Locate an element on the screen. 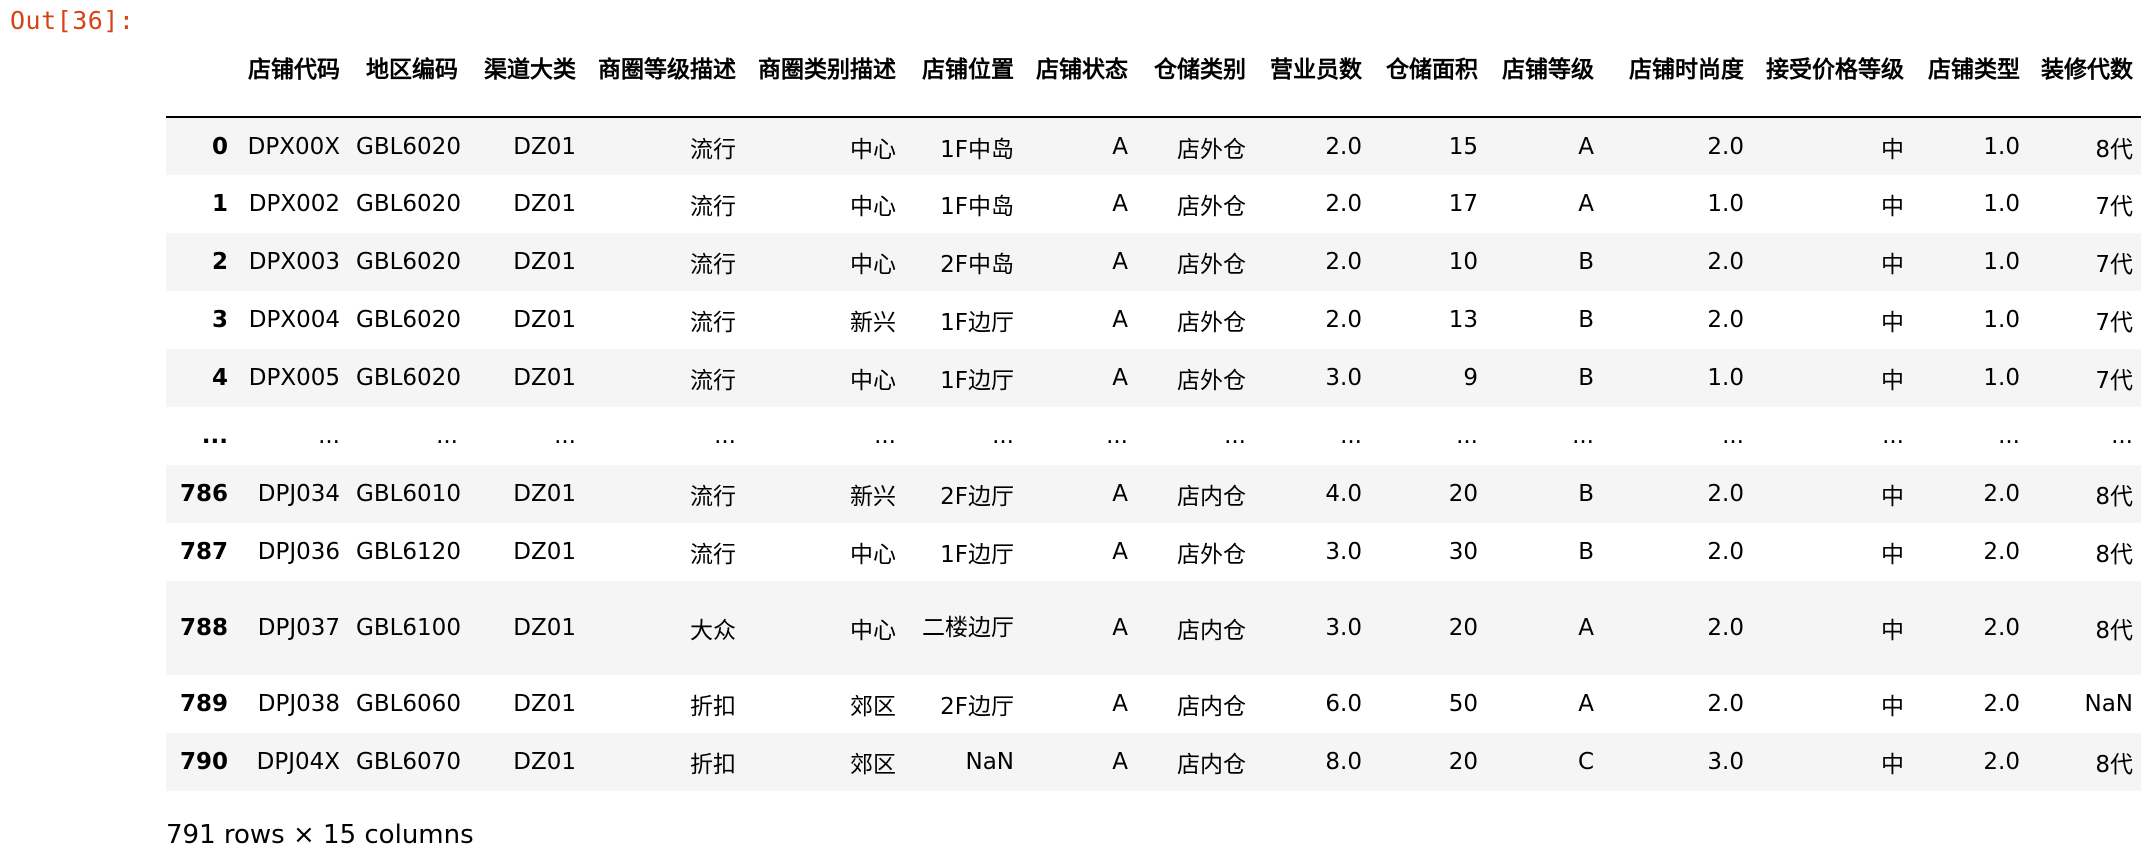  table-cell: NaN is located at coordinates (989, 762).